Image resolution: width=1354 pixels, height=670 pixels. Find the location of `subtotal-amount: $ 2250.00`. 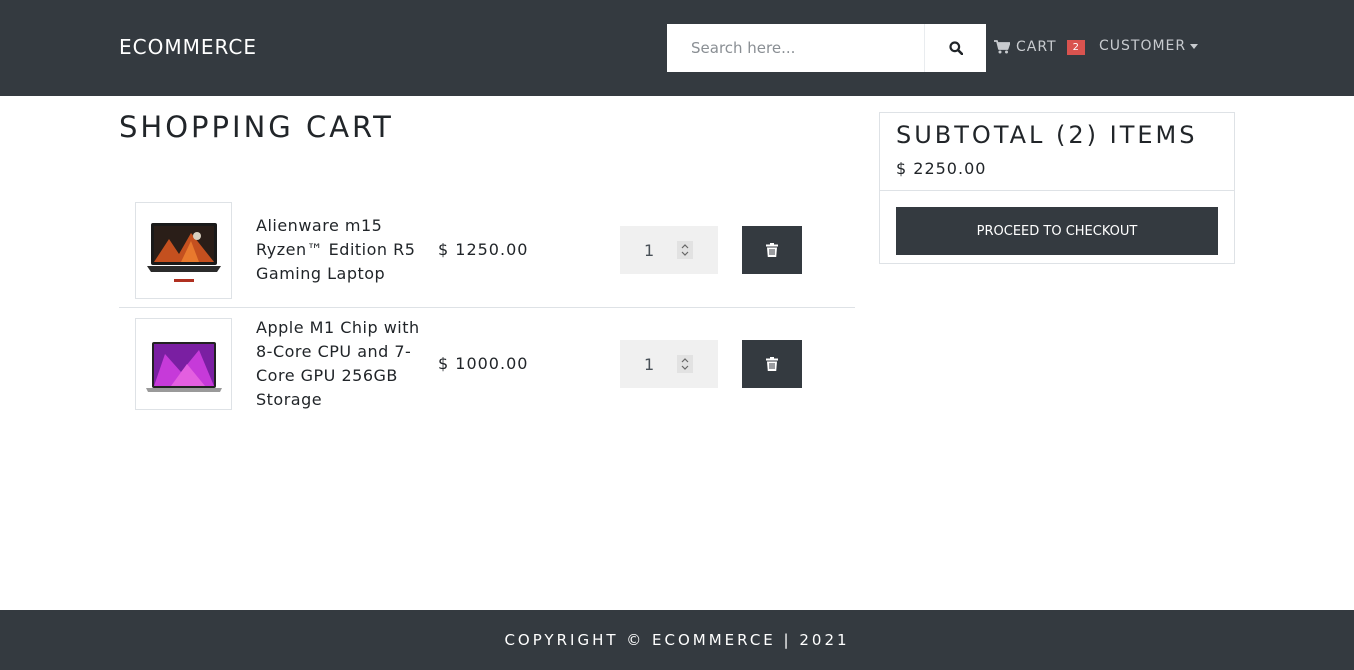

subtotal-amount: $ 2250.00 is located at coordinates (941, 168).